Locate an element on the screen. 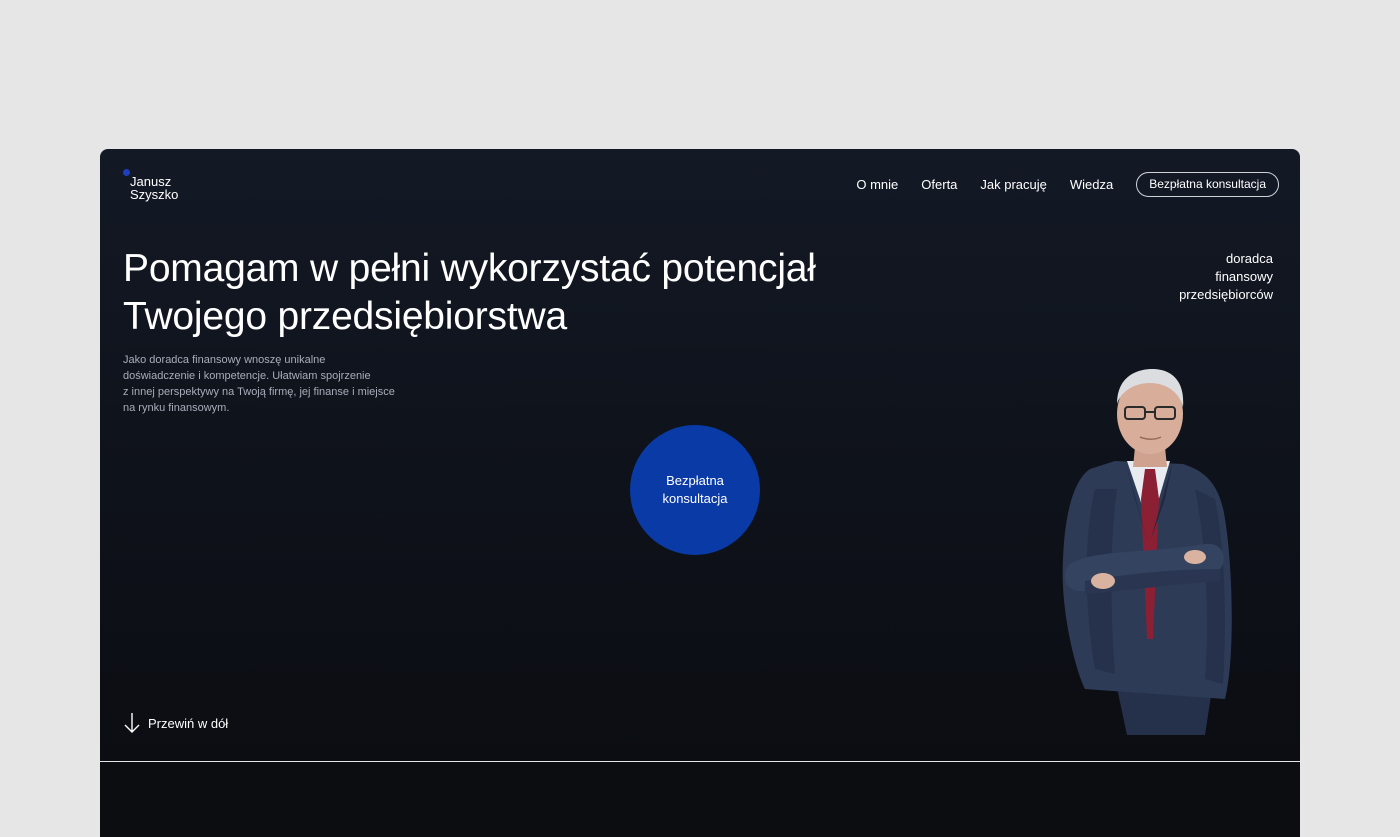 Image resolution: width=1400 pixels, height=837 pixels. page-title-line-2: Twojego przedsiębiorstwa is located at coordinates (345, 316).